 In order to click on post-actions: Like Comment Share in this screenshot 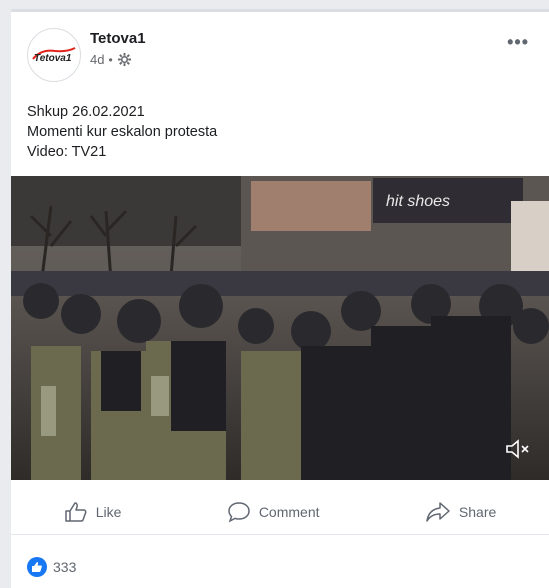, I will do `click(280, 512)`.